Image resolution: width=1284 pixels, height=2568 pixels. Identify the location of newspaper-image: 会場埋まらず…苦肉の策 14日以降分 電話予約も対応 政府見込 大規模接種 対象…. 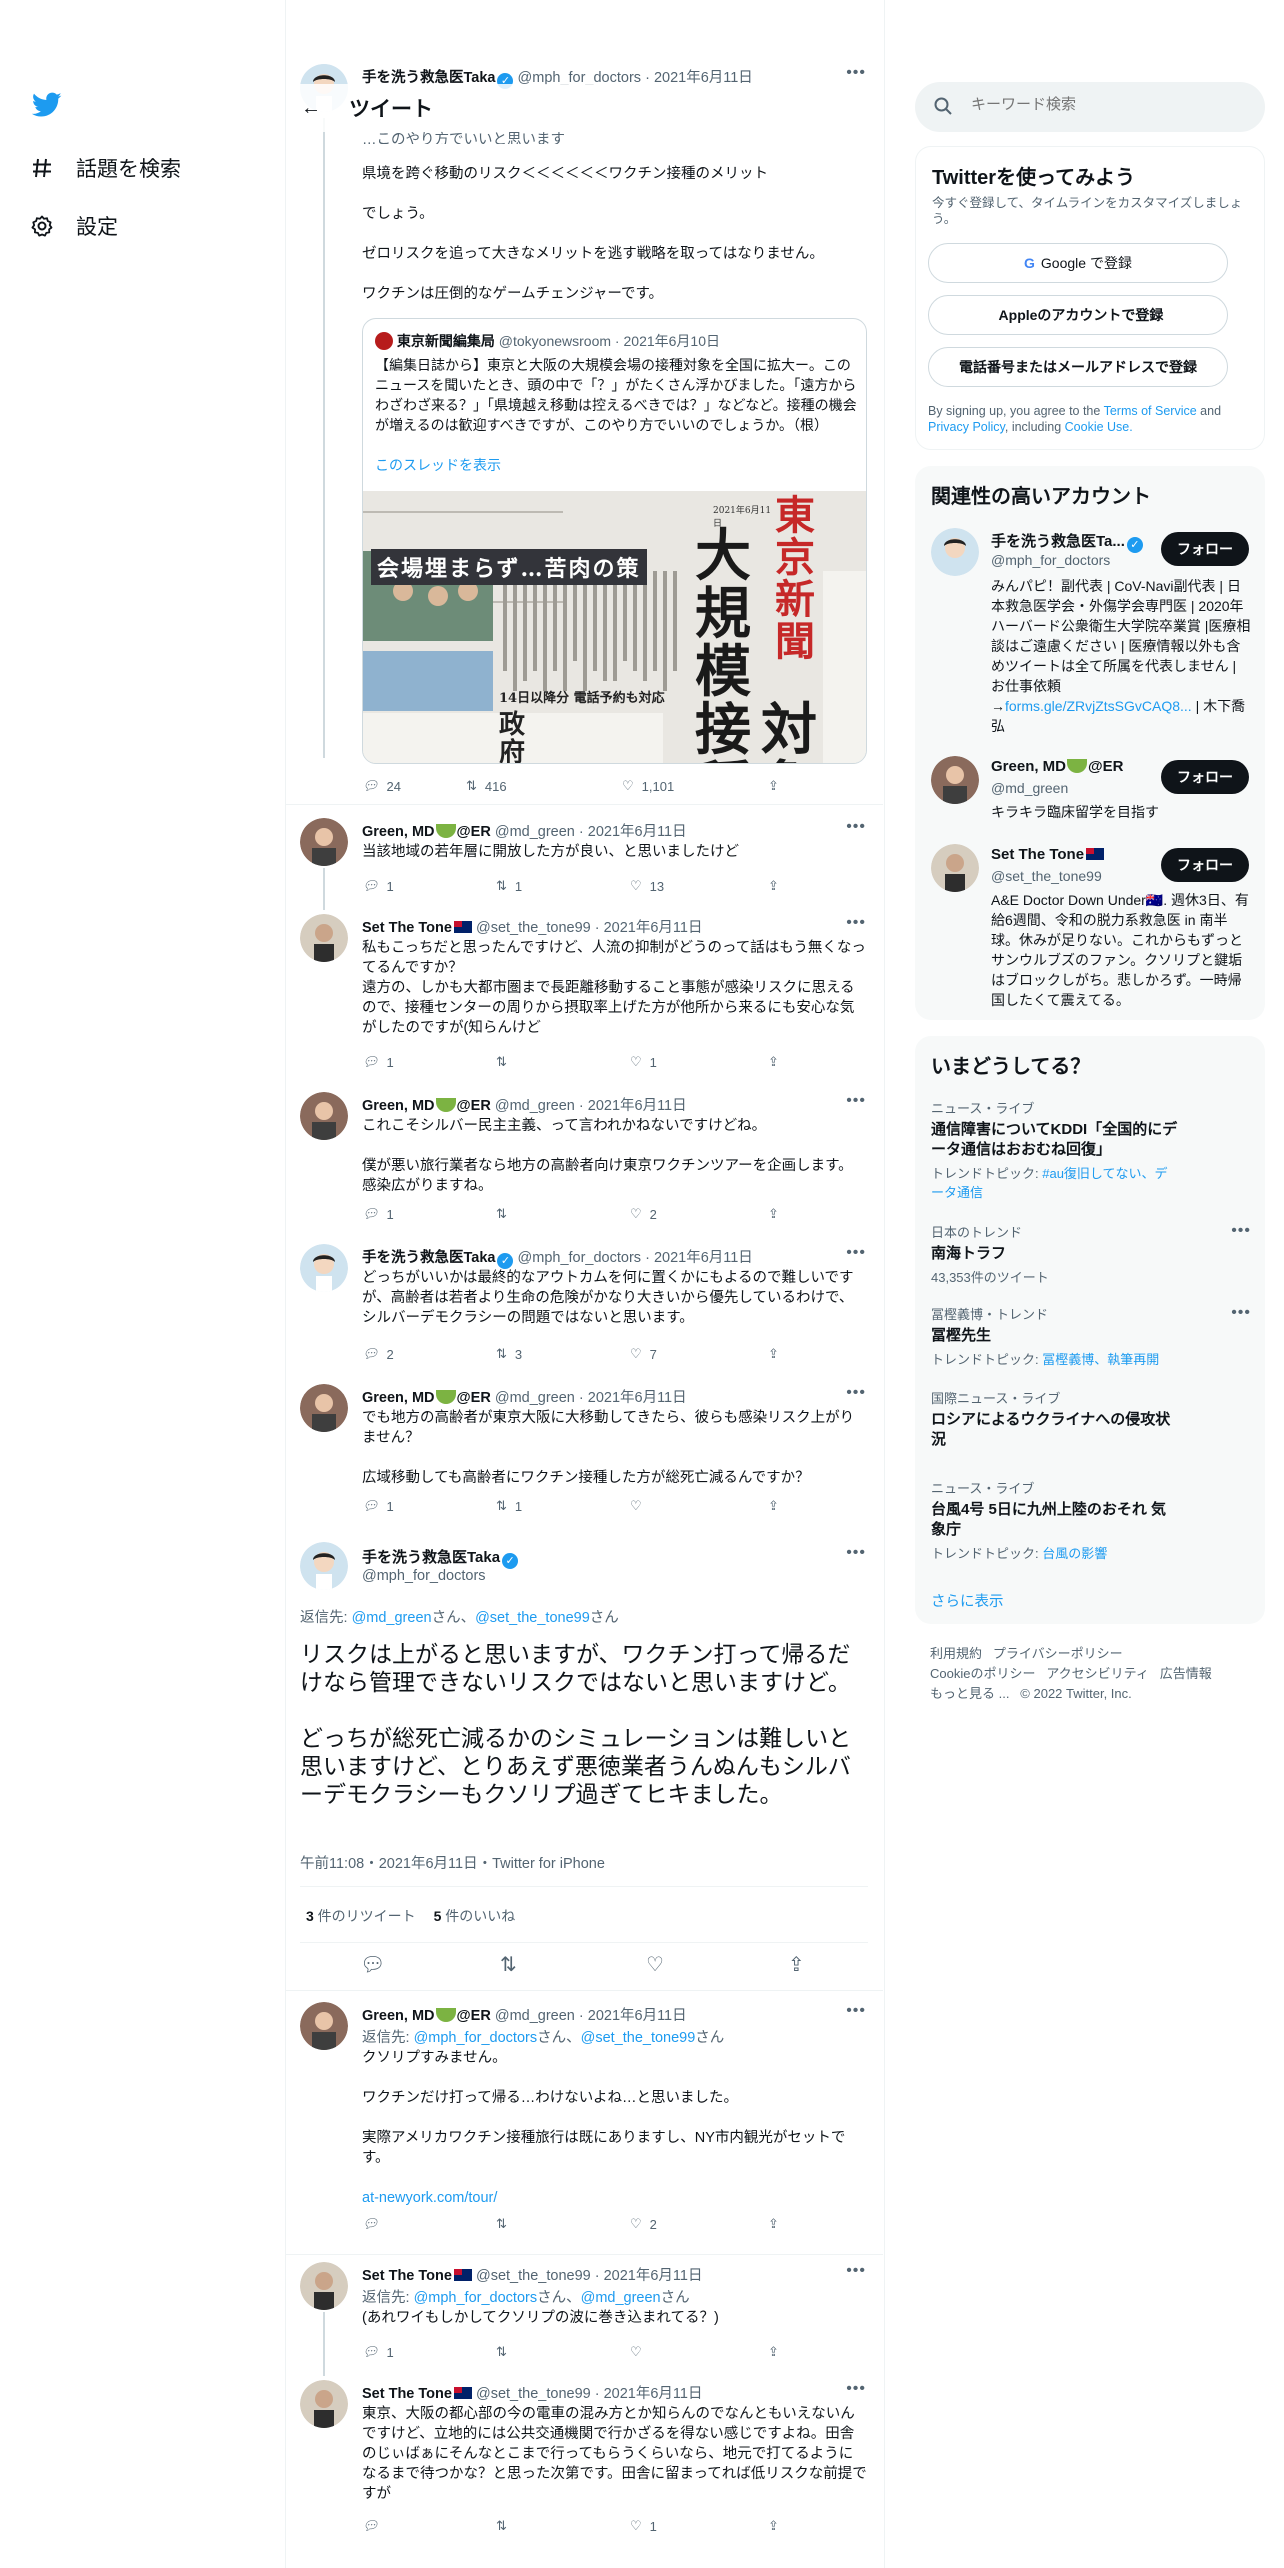
(614, 627).